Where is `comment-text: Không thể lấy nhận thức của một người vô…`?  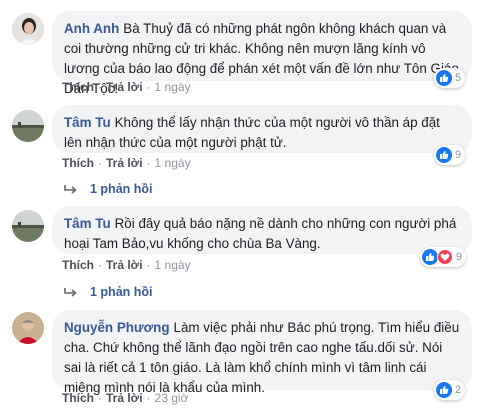 comment-text: Không thể lấy nhận thức của một người vô… is located at coordinates (252, 132).